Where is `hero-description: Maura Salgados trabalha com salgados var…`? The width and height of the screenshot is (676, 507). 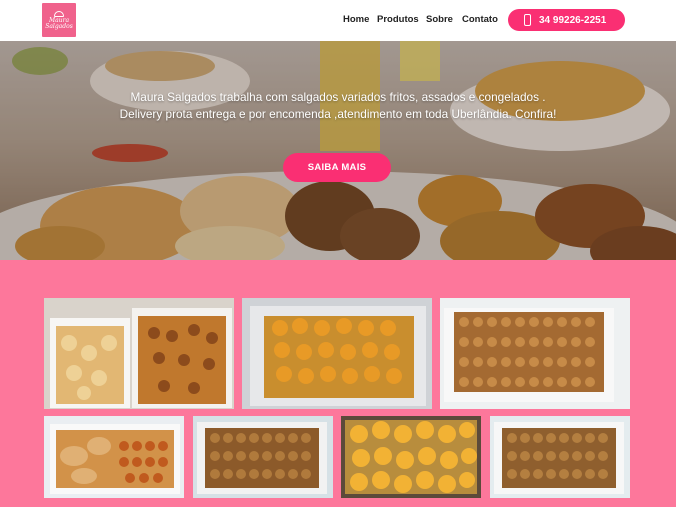 hero-description: Maura Salgados trabalha com salgados var… is located at coordinates (338, 106).